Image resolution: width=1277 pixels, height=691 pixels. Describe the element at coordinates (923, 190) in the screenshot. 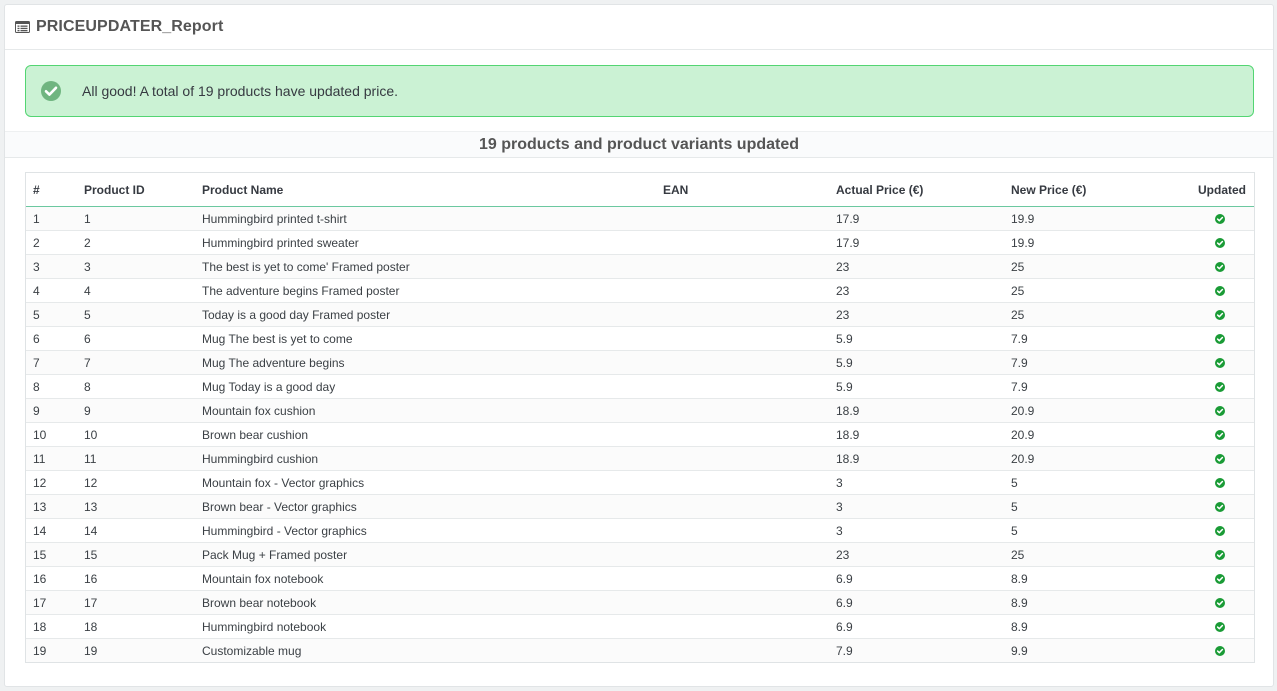

I see `column-header-actual-price: Actual Price (€)` at that location.